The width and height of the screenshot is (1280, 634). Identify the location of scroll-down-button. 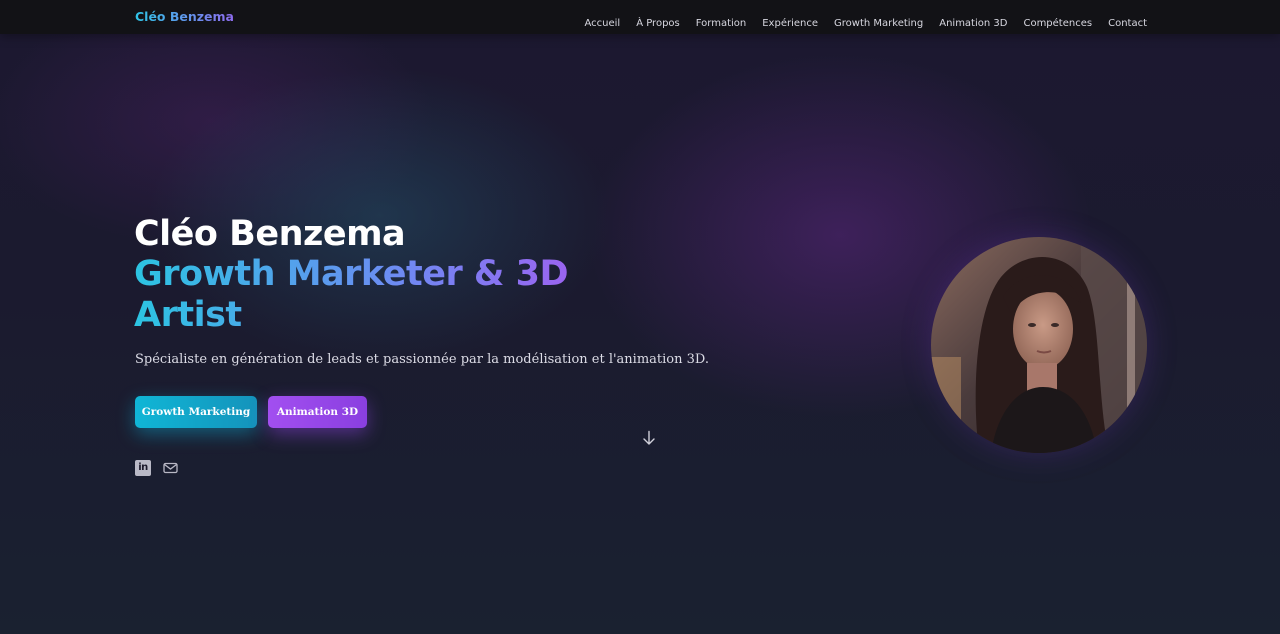
(649, 440).